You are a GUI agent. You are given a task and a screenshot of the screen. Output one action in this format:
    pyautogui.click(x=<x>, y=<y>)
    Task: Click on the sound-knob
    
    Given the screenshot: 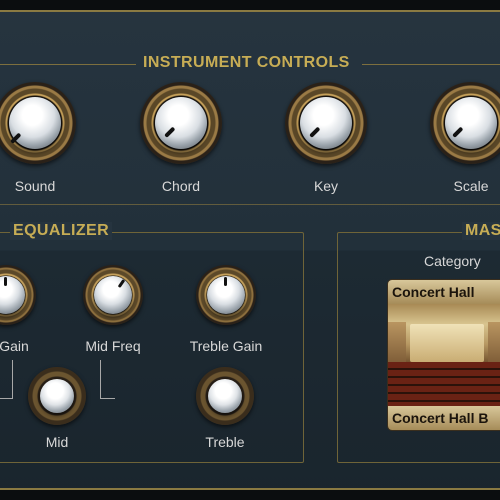 What is the action you would take?
    pyautogui.click(x=38, y=123)
    